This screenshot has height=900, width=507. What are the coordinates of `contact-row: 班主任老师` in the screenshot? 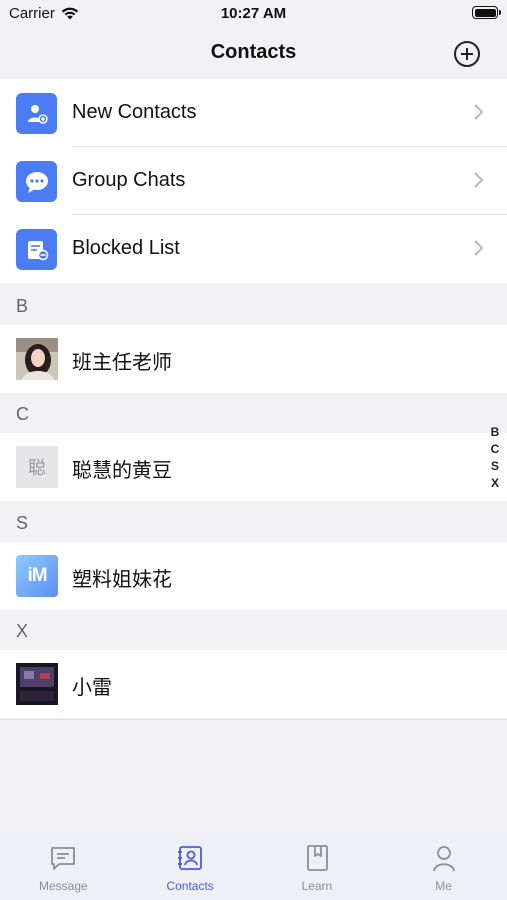 It's located at (253, 359).